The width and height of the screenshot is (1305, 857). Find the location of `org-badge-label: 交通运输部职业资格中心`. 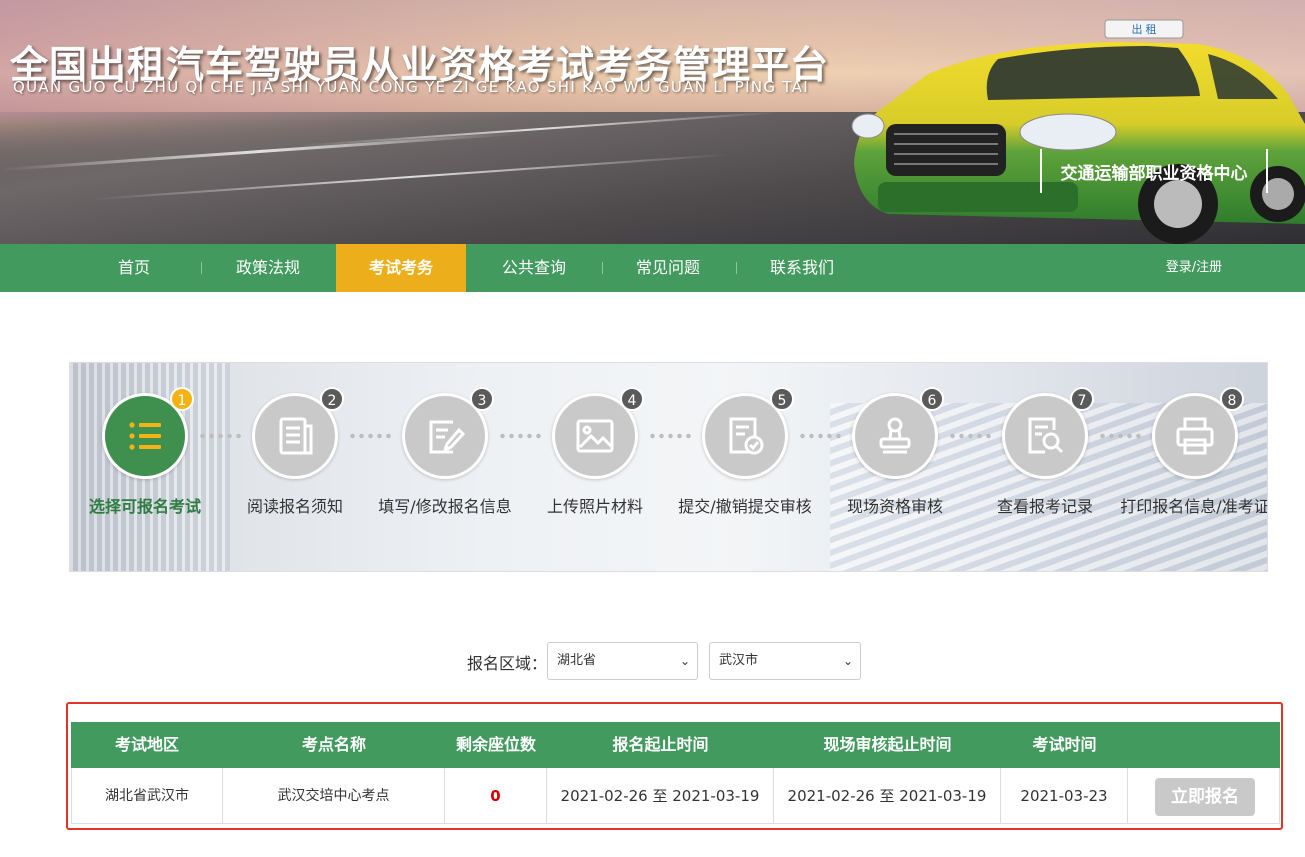

org-badge-label: 交通运输部职业资格中心 is located at coordinates (1154, 173).